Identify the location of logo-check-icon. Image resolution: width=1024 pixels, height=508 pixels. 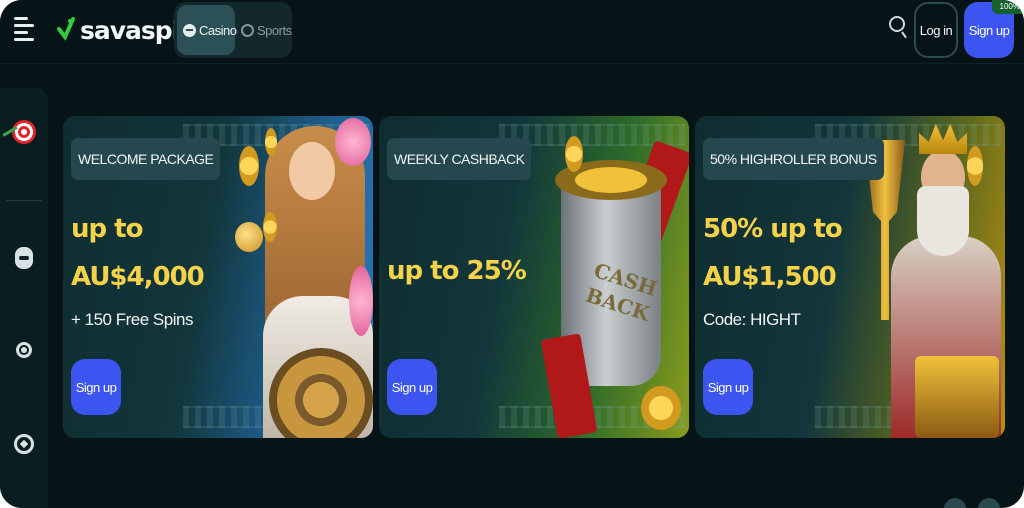
(66, 29).